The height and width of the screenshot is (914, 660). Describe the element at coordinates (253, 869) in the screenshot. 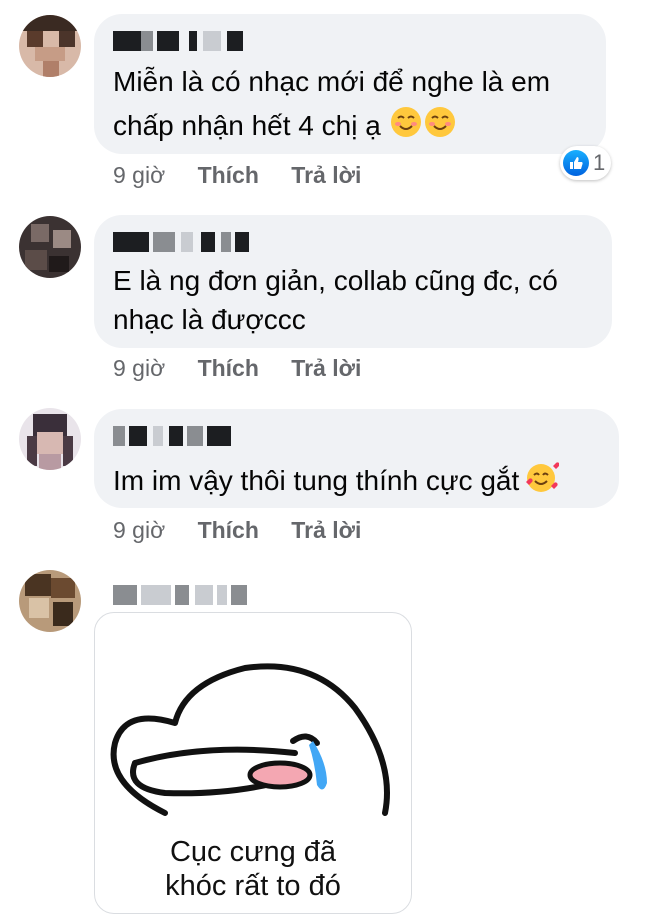

I see `sticker-caption: Cục cưng đã khóc rất to đó` at that location.